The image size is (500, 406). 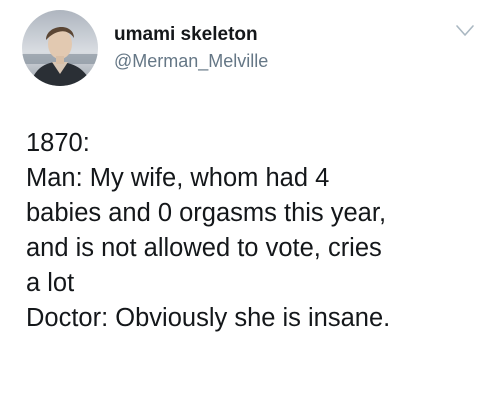 I want to click on tweet-line: babies and 0 orgasms this year,, so click(x=206, y=213).